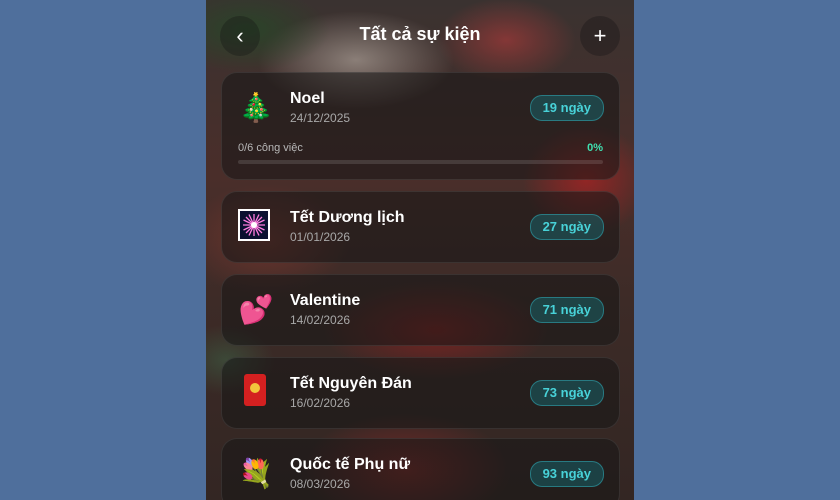 The height and width of the screenshot is (500, 840). What do you see at coordinates (566, 227) in the screenshot?
I see `days-remaining-badge: 27 ngày` at bounding box center [566, 227].